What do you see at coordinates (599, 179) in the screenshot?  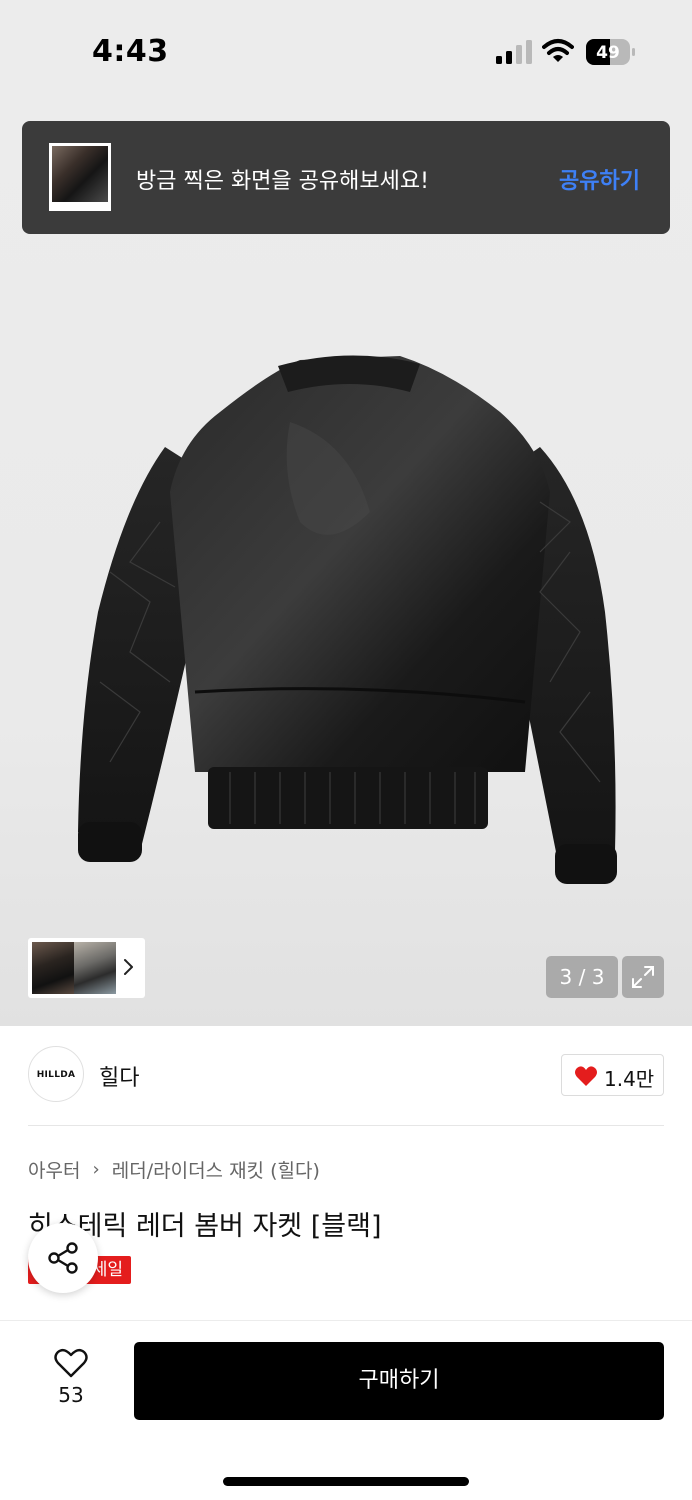 I see `share-now-button: 공유하기` at bounding box center [599, 179].